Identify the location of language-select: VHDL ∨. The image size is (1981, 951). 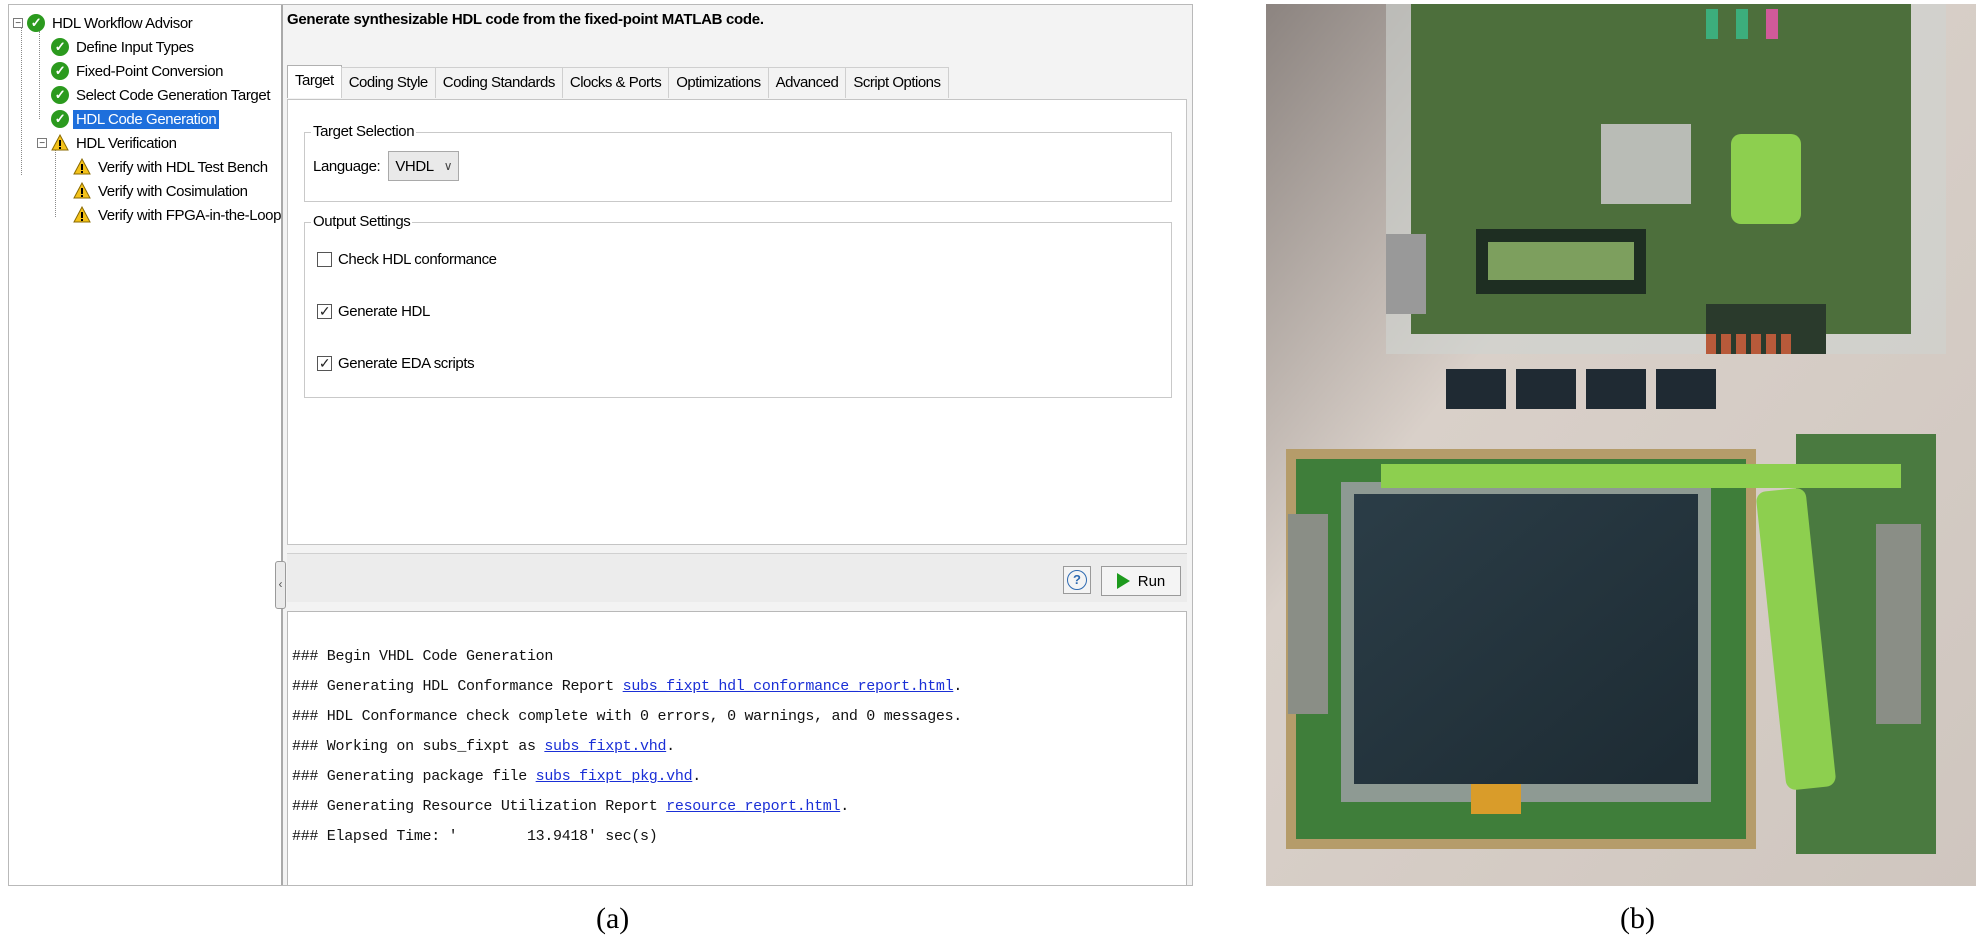
(424, 166).